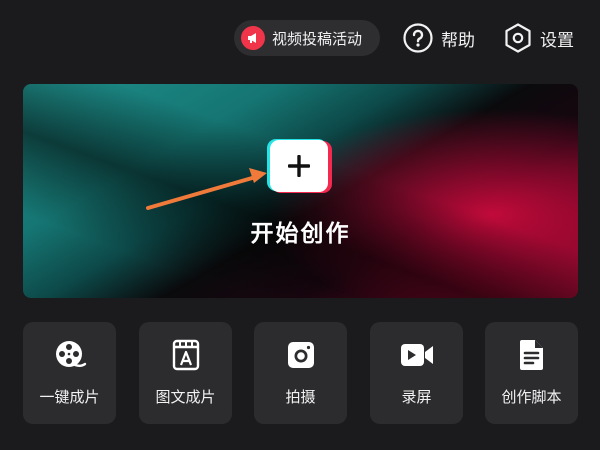 This screenshot has width=600, height=450. Describe the element at coordinates (69, 355) in the screenshot. I see `film-reel-icon` at that location.